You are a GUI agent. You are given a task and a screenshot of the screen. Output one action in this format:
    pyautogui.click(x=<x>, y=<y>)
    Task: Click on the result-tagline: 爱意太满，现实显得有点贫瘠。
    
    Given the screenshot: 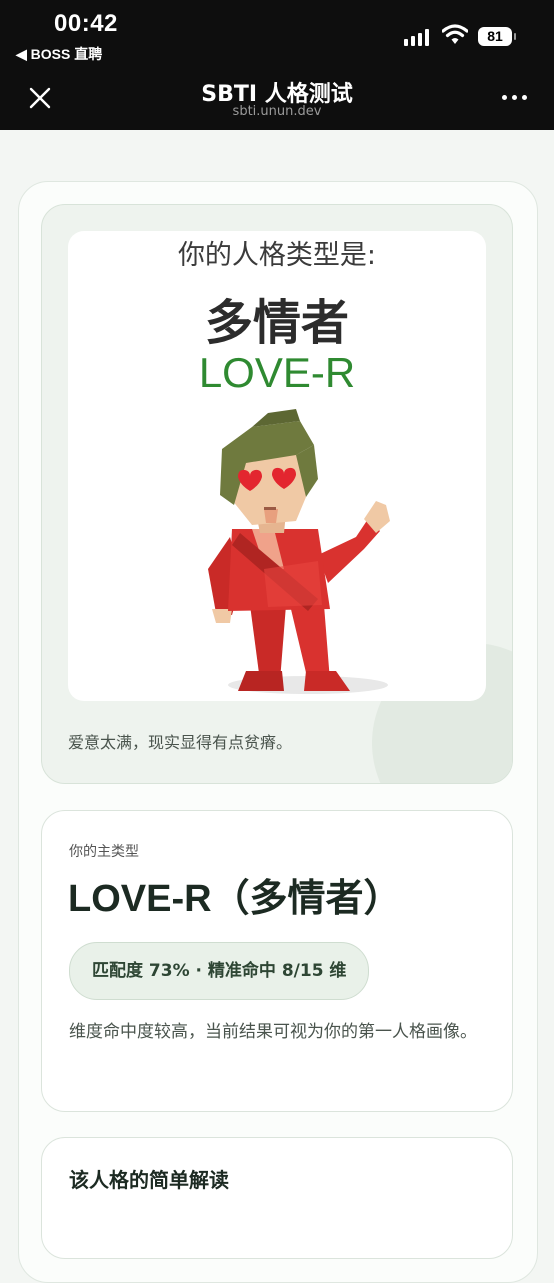 What is the action you would take?
    pyautogui.click(x=180, y=742)
    